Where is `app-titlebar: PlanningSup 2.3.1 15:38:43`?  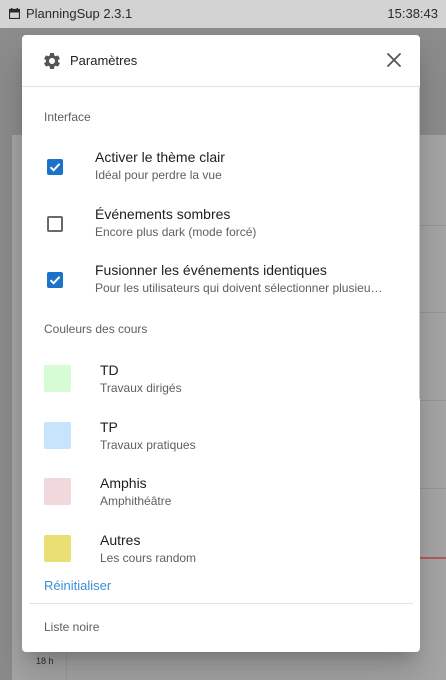
app-titlebar: PlanningSup 2.3.1 15:38:43 is located at coordinates (223, 14).